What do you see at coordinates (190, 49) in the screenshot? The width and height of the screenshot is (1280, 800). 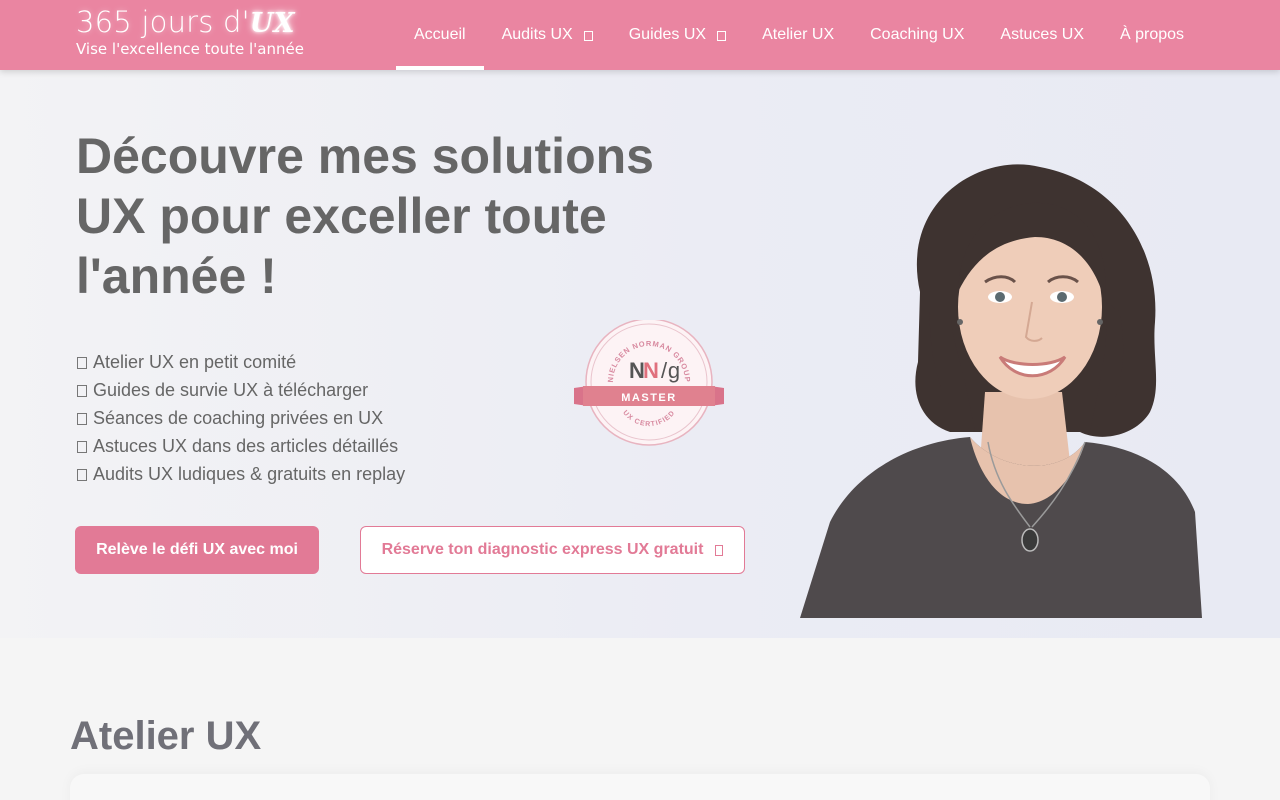 I see `logo-tagline: Vise l'excellence toute l'année` at bounding box center [190, 49].